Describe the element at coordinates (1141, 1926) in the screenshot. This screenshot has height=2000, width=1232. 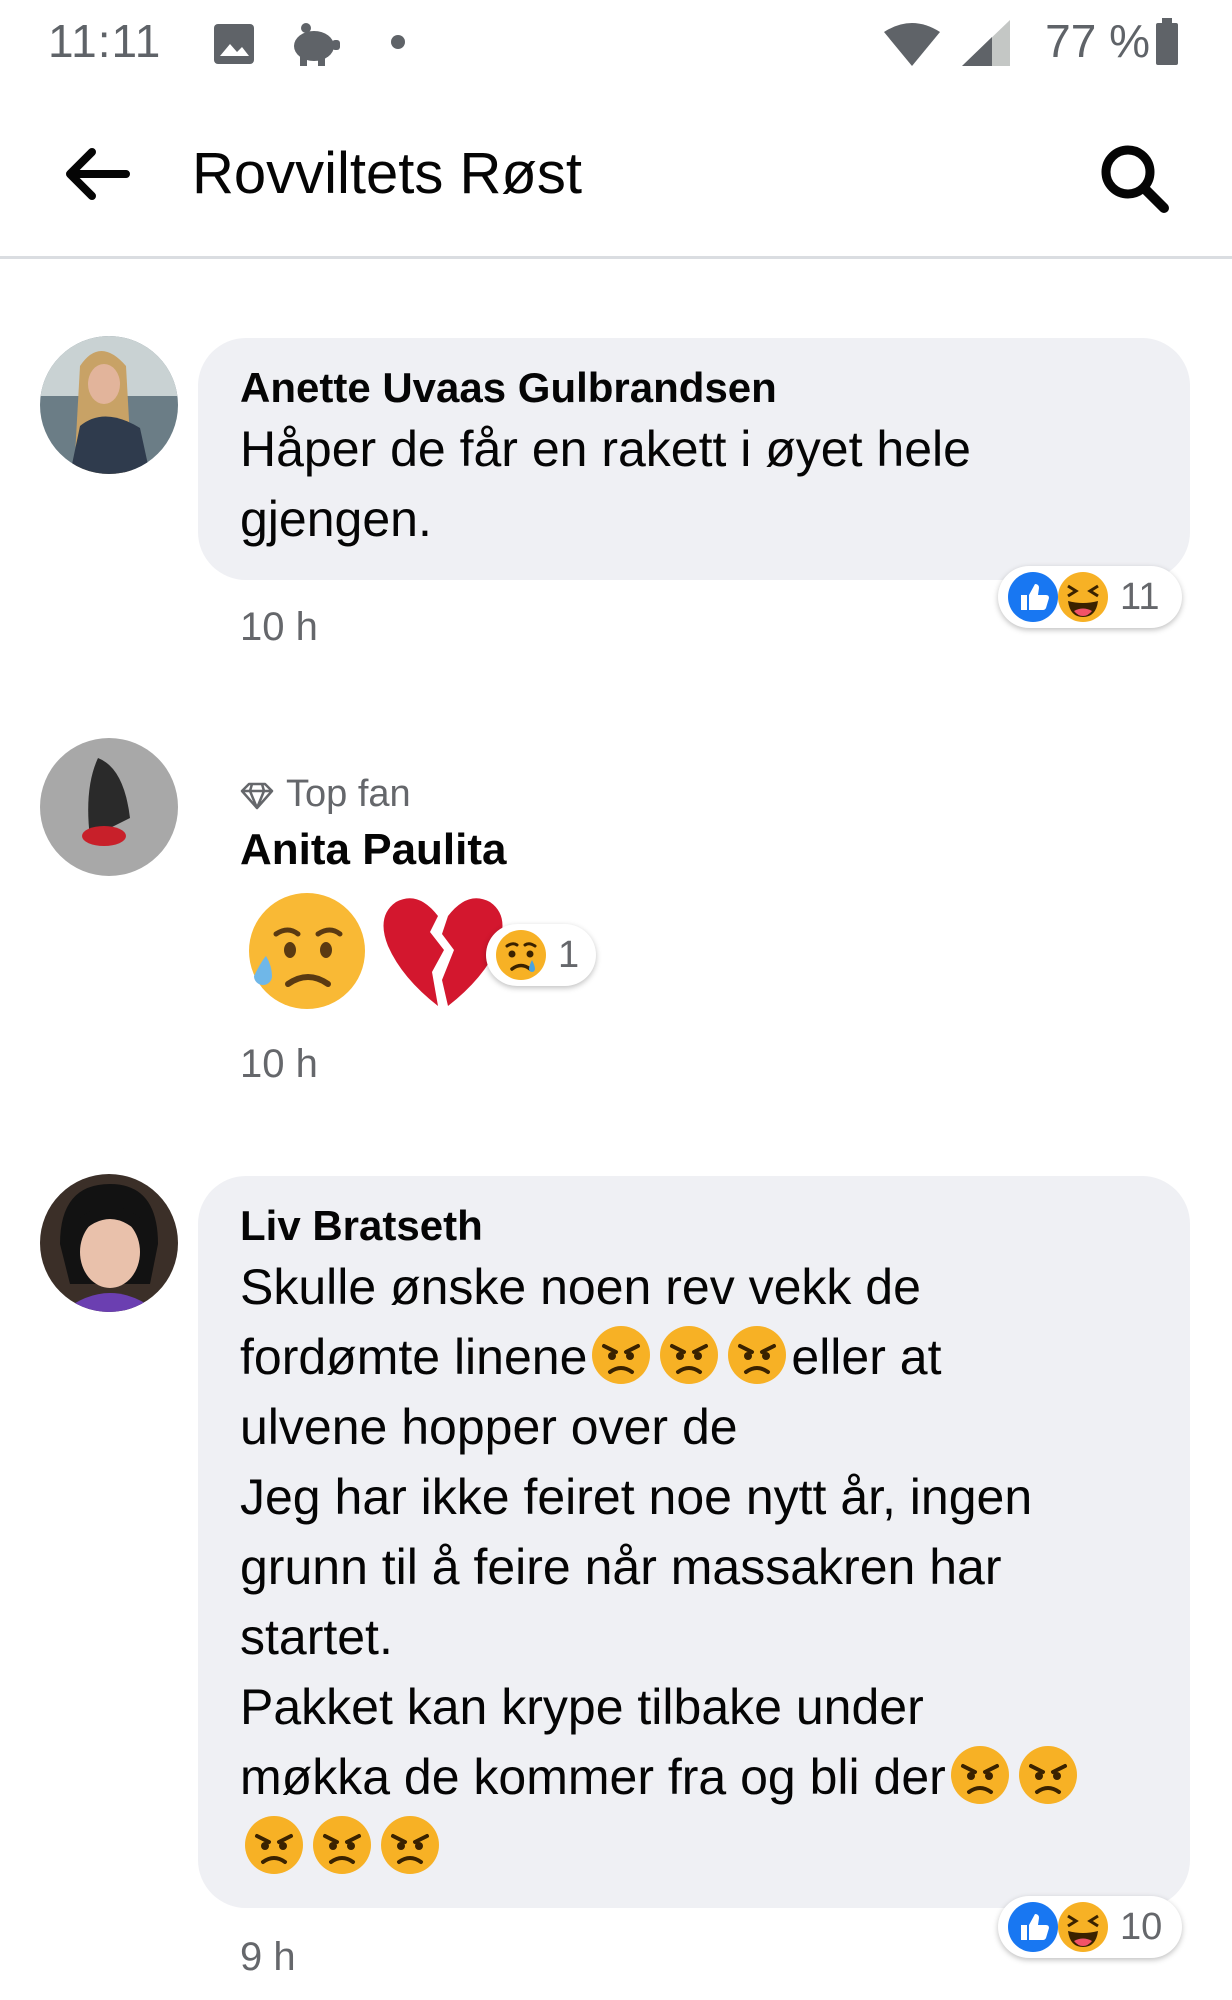
I see `reaction-count: 10` at that location.